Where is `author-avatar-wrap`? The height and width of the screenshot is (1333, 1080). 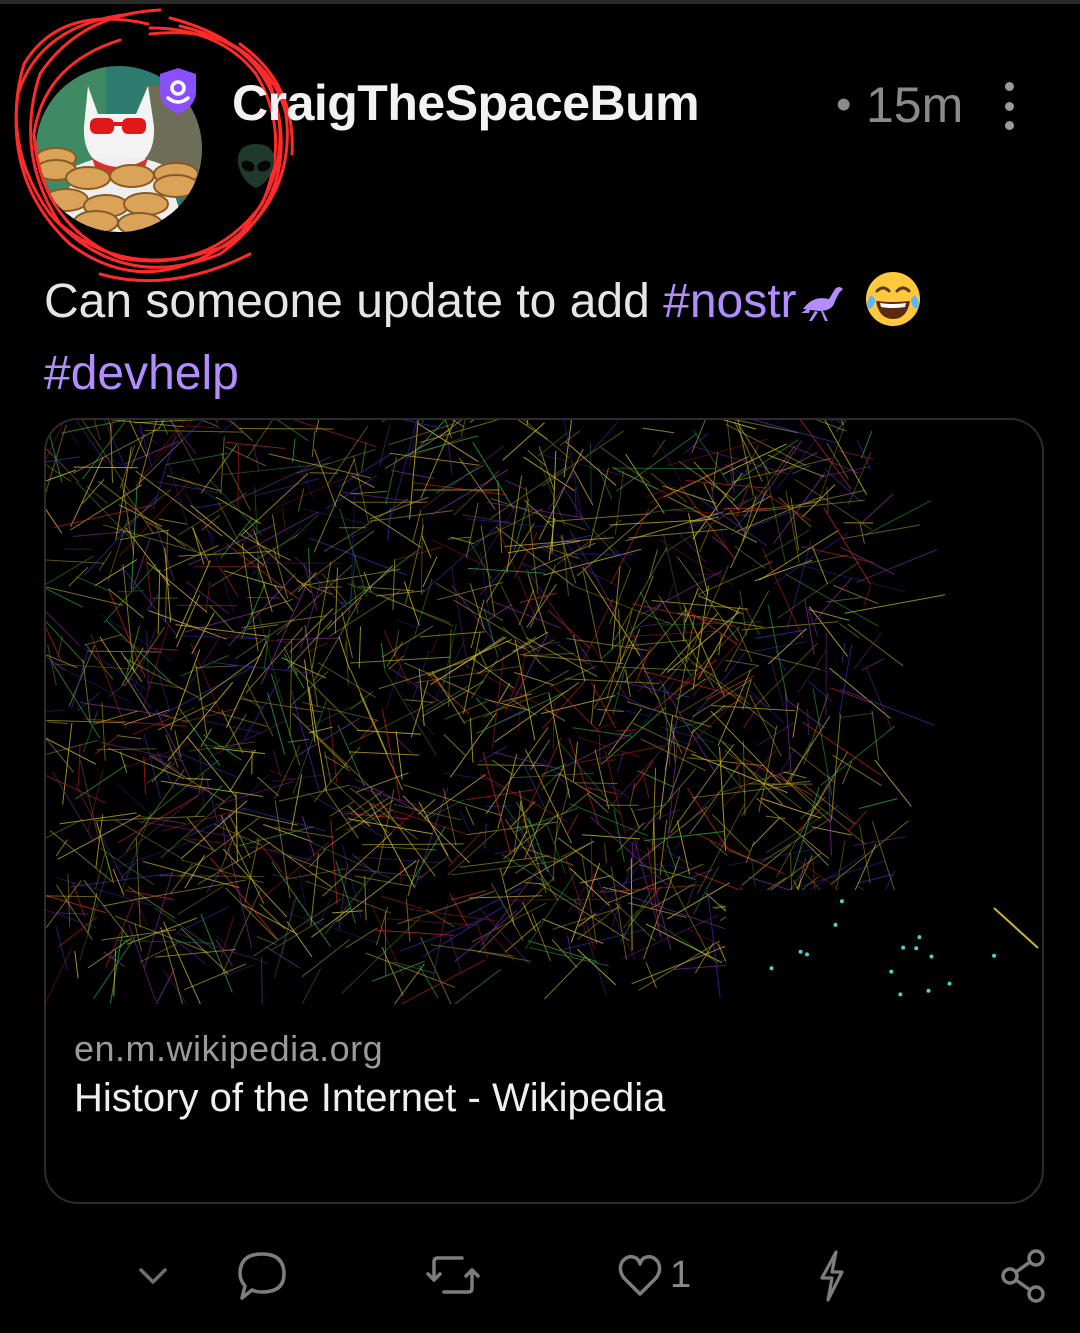 author-avatar-wrap is located at coordinates (119, 149).